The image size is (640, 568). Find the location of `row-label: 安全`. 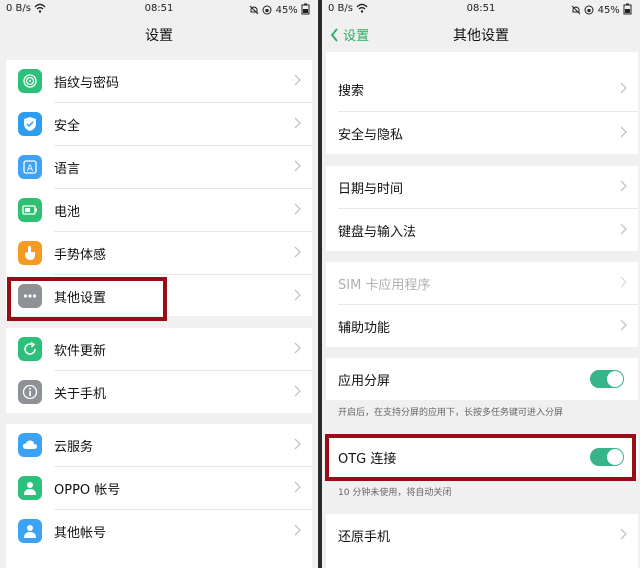

row-label: 安全 is located at coordinates (67, 126).